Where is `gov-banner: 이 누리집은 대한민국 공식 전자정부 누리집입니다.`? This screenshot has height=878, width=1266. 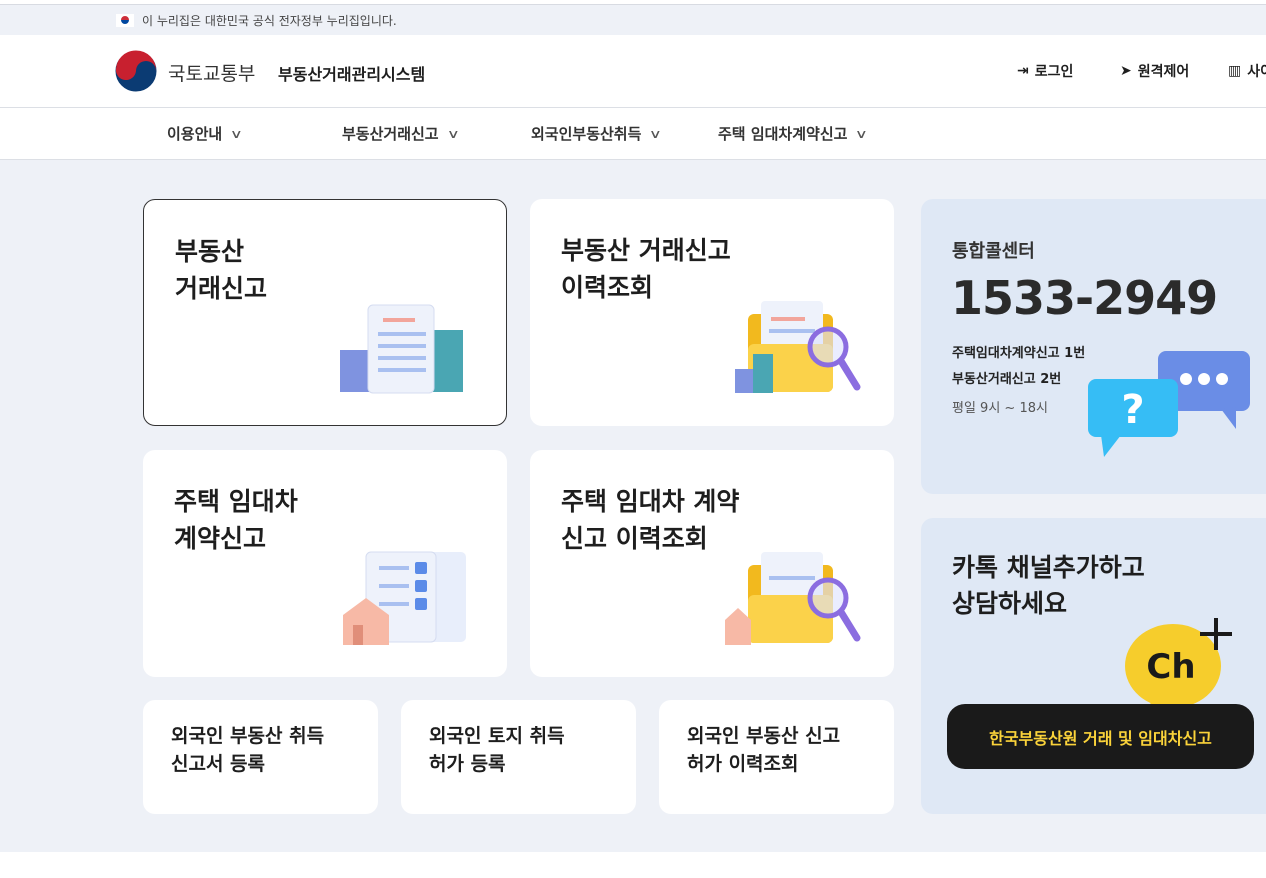 gov-banner: 이 누리집은 대한민국 공식 전자정부 누리집입니다. is located at coordinates (633, 19).